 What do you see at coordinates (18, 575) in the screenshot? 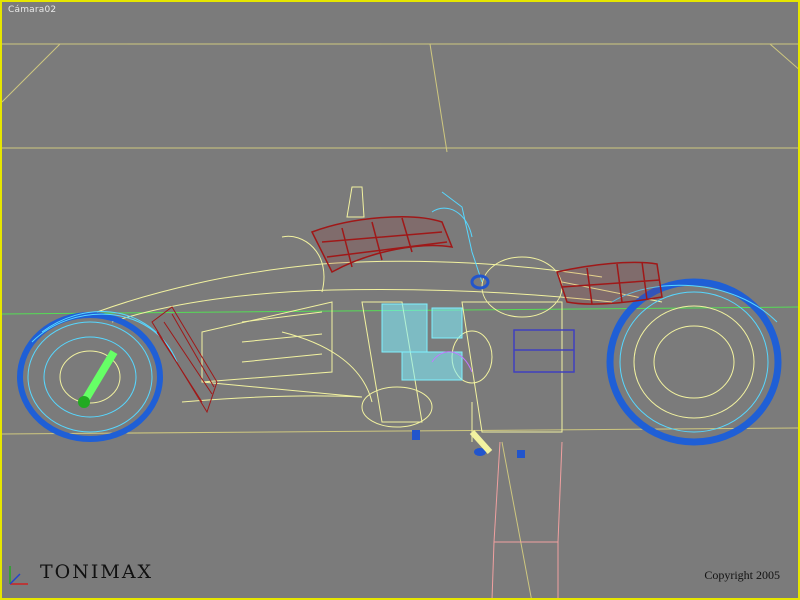
I see `axis-tripod-icon` at bounding box center [18, 575].